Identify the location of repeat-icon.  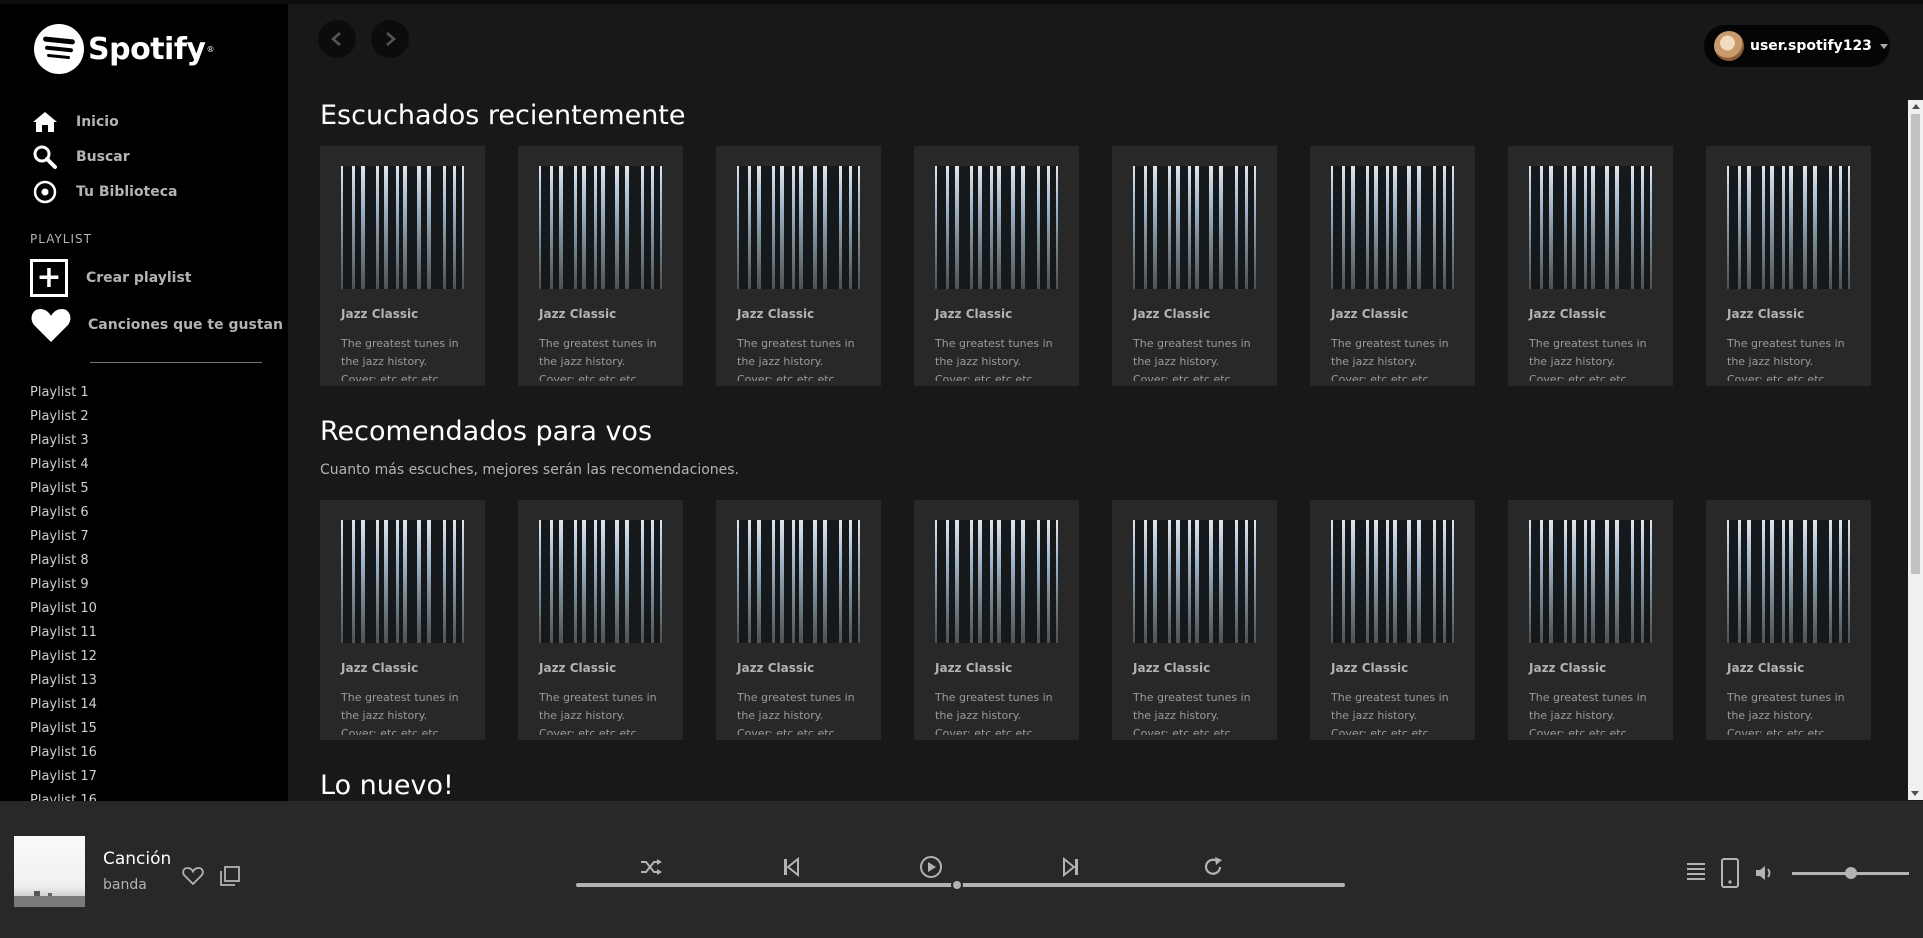
(1213, 866).